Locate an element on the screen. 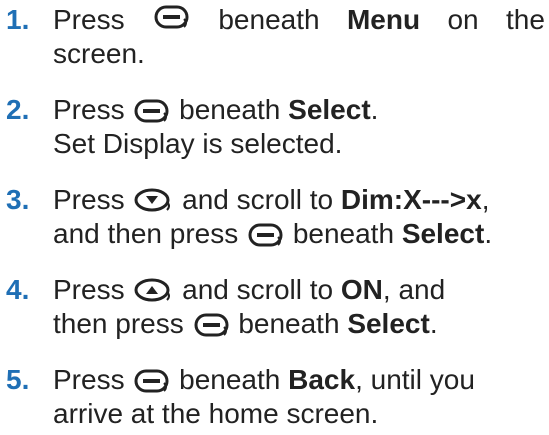 The width and height of the screenshot is (549, 435). step-text-line-1: Press and scroll to Dim:X--->x, is located at coordinates (271, 199).